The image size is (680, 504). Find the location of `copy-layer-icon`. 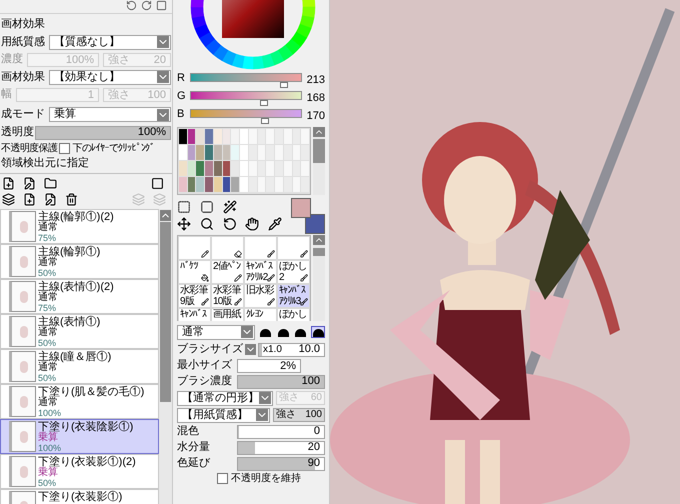

copy-layer-icon is located at coordinates (29, 199).